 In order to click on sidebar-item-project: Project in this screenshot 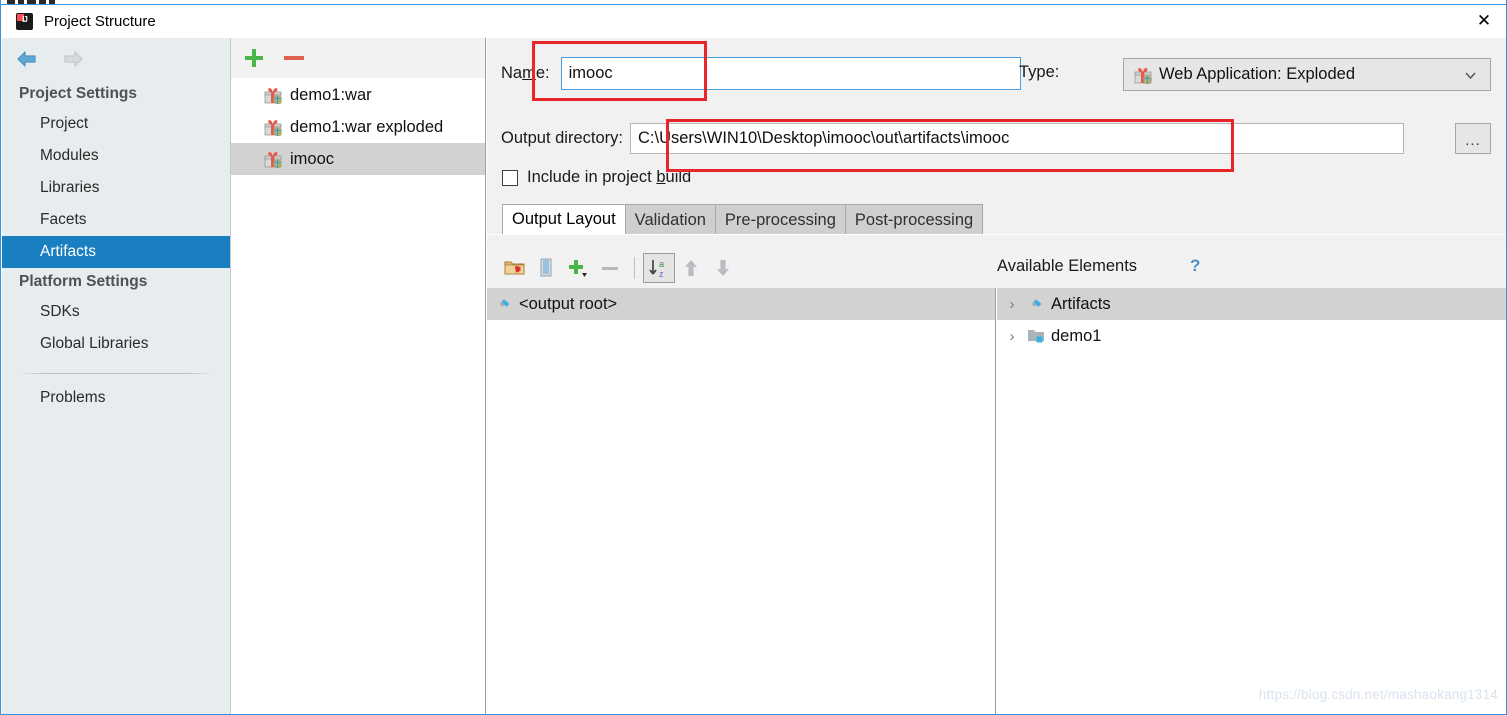, I will do `click(116, 124)`.